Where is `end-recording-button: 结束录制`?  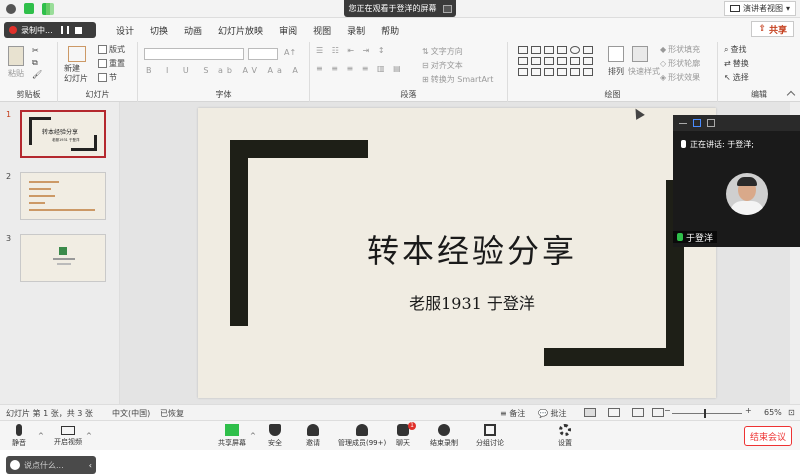
end-recording-button: 结束录制 is located at coordinates (444, 436).